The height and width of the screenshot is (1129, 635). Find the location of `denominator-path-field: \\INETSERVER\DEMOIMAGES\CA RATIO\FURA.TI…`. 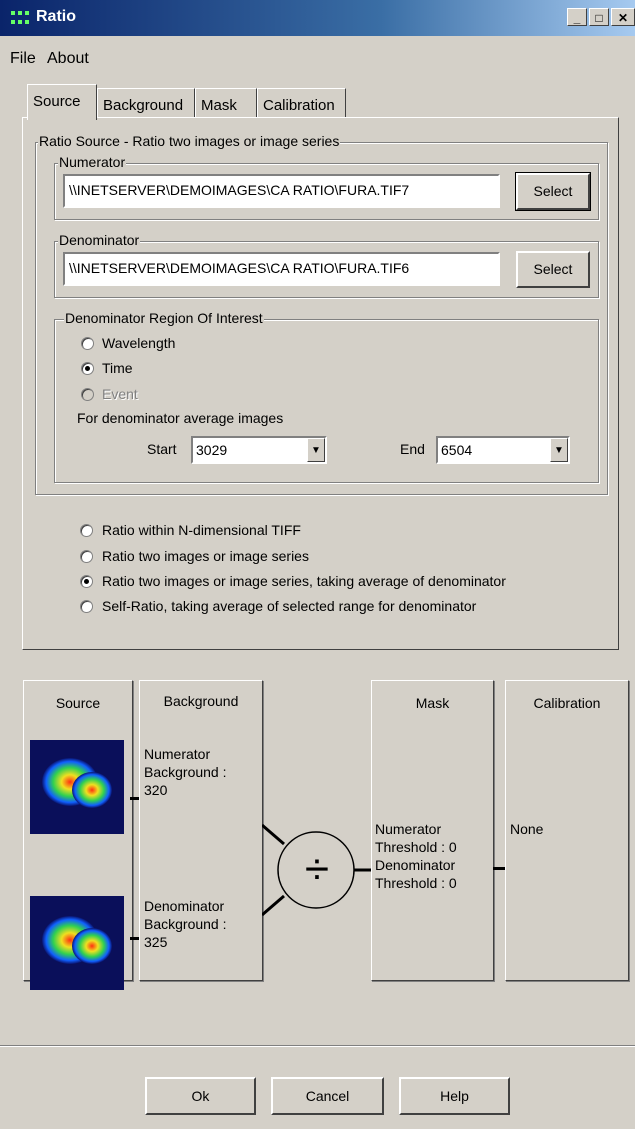

denominator-path-field: \\INETSERVER\DEMOIMAGES\CA RATIO\FURA.TI… is located at coordinates (281, 269).